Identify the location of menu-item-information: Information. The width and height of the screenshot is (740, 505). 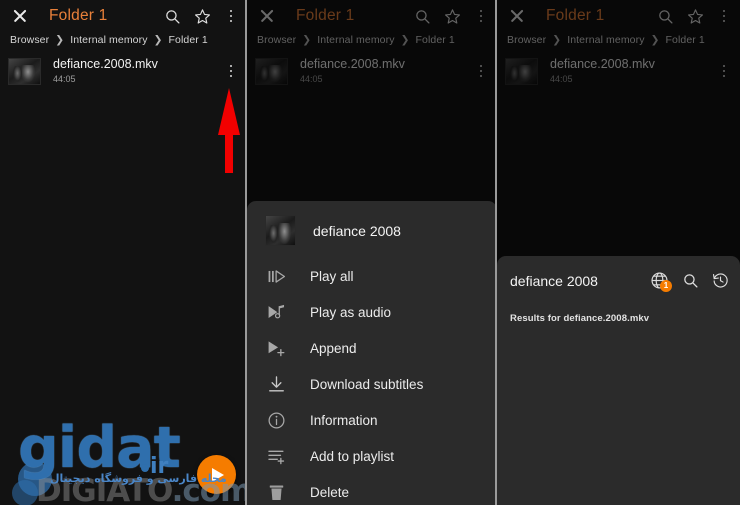
(372, 420).